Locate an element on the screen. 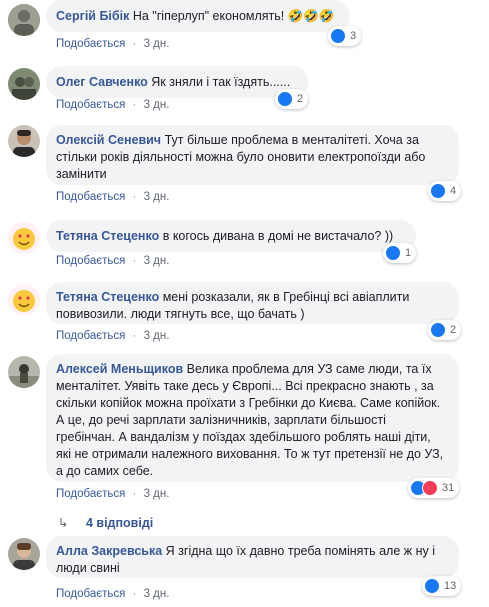 This screenshot has height=607, width=489. reaction-summary: 1 is located at coordinates (400, 253).